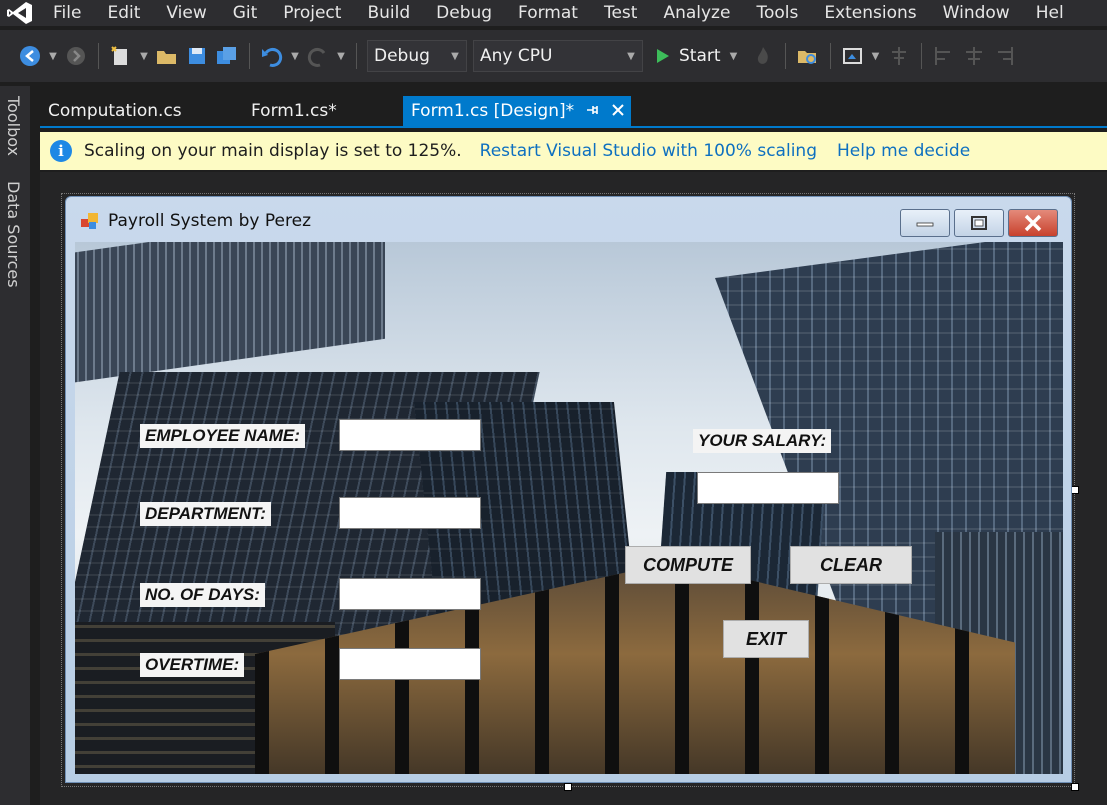 The image size is (1107, 805). I want to click on menu-tools: Tools, so click(777, 13).